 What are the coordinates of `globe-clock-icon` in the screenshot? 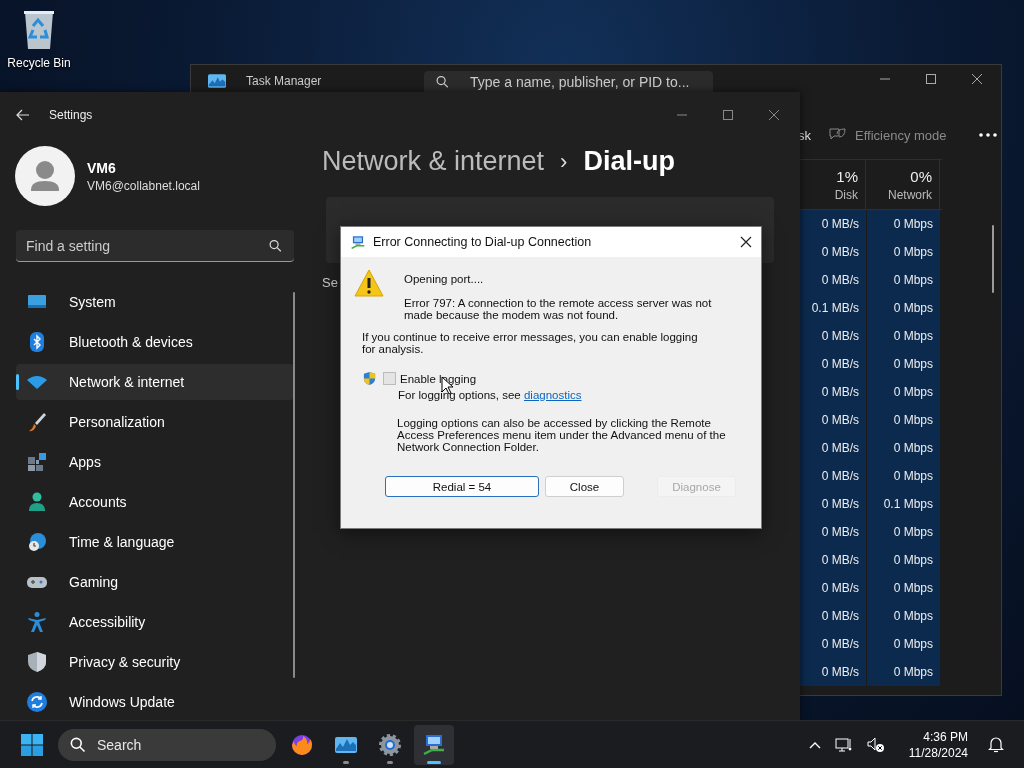 It's located at (37, 542).